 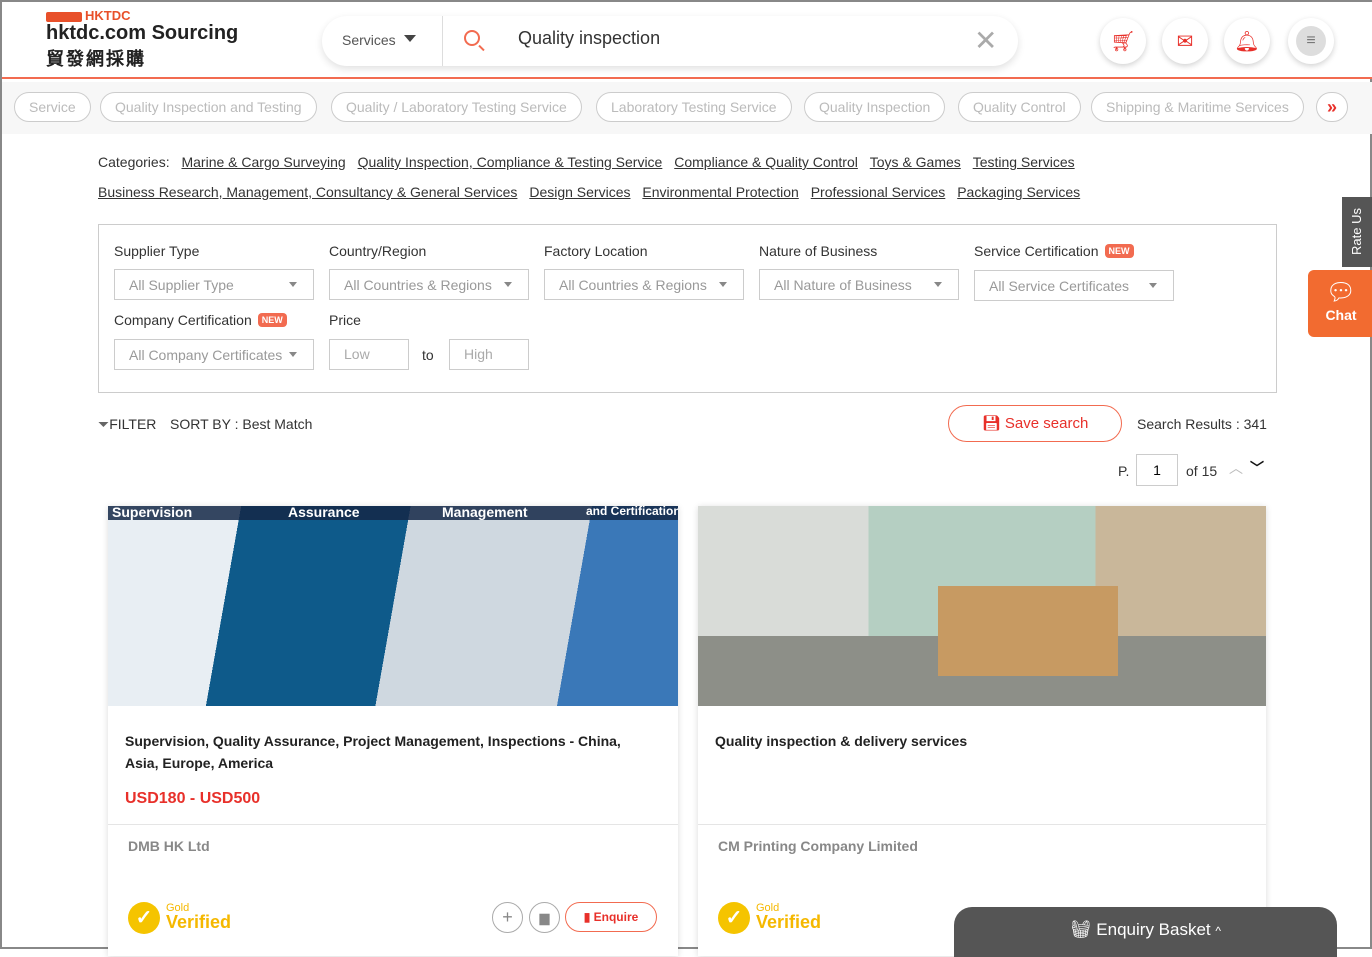 What do you see at coordinates (1341, 292) in the screenshot?
I see `chat-icon: 💬︎` at bounding box center [1341, 292].